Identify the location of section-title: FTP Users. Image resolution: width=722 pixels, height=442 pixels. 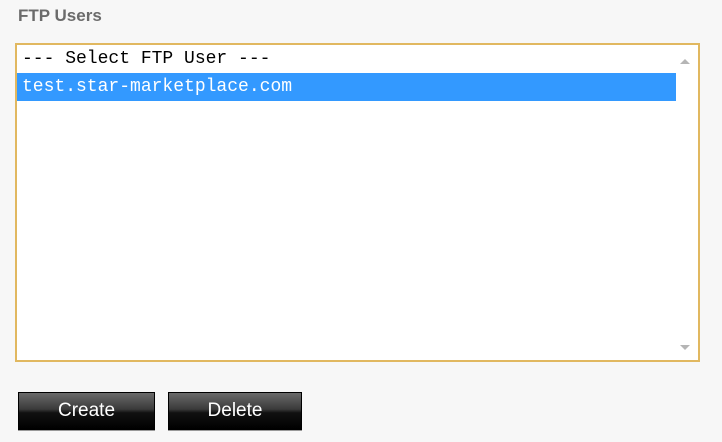
(60, 15).